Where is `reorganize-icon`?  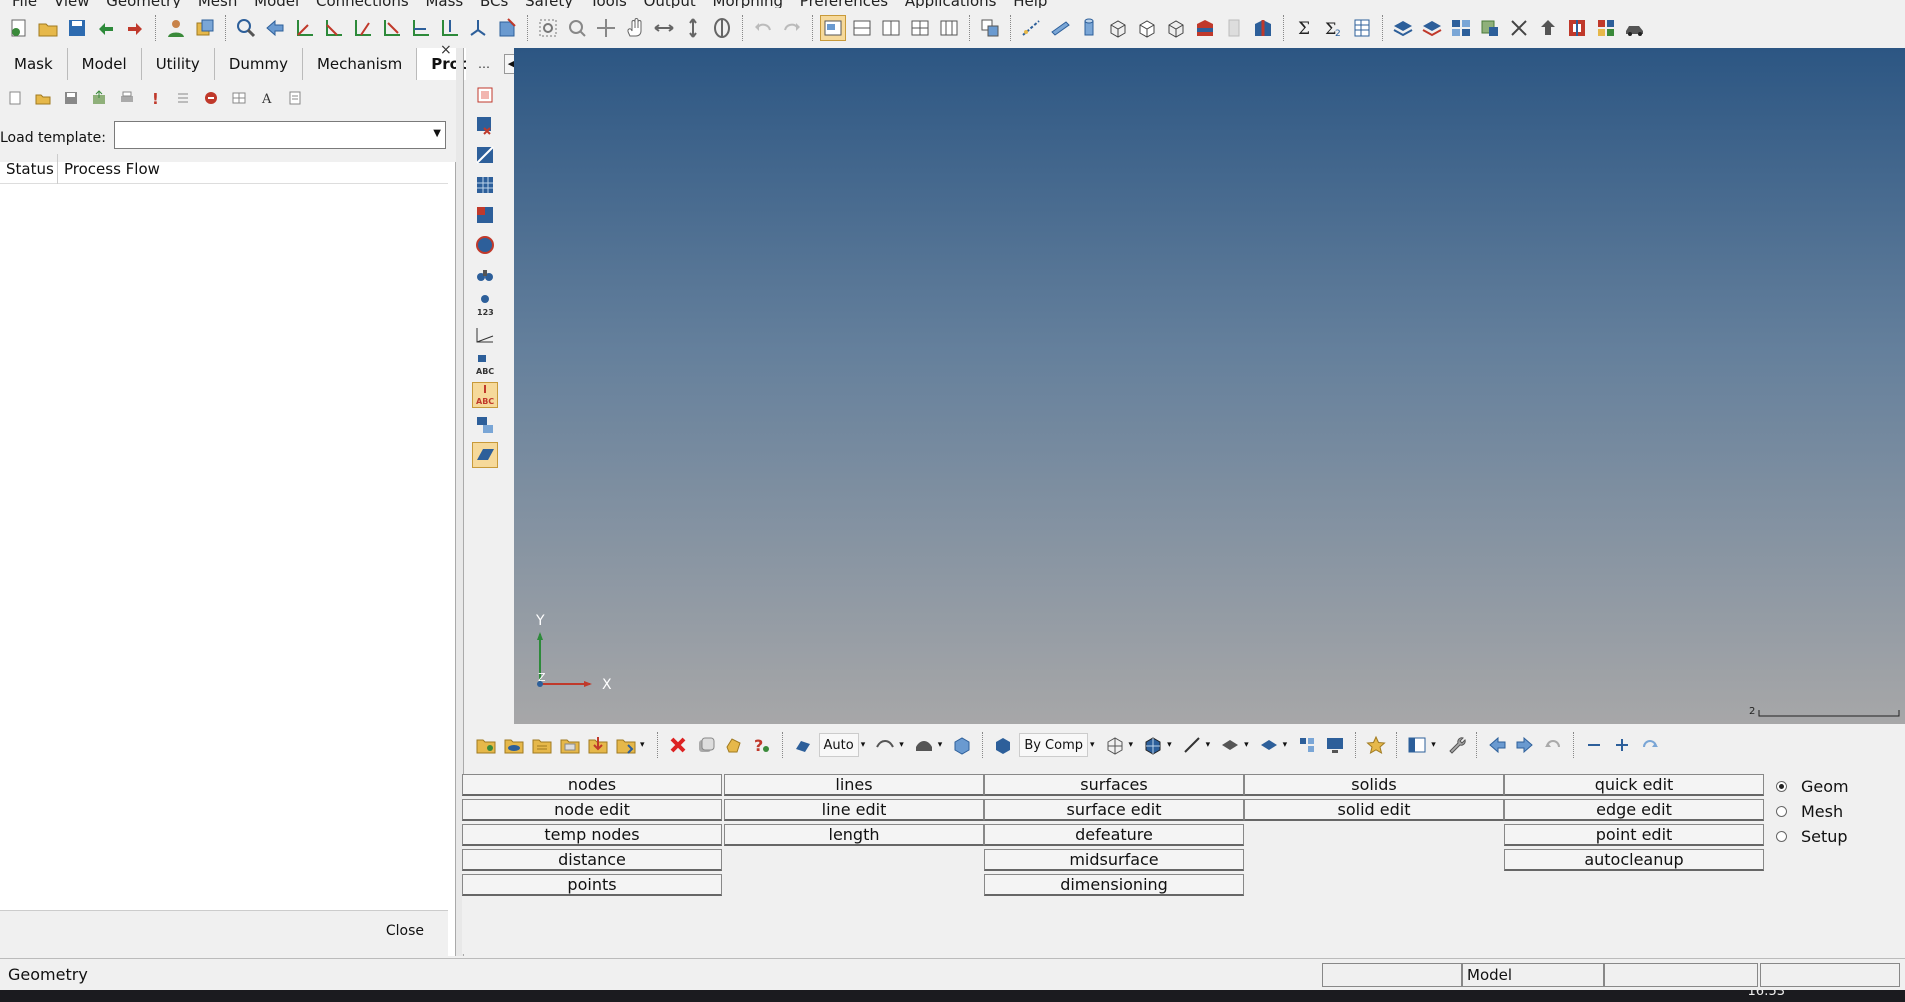
reorganize-icon is located at coordinates (1577, 28).